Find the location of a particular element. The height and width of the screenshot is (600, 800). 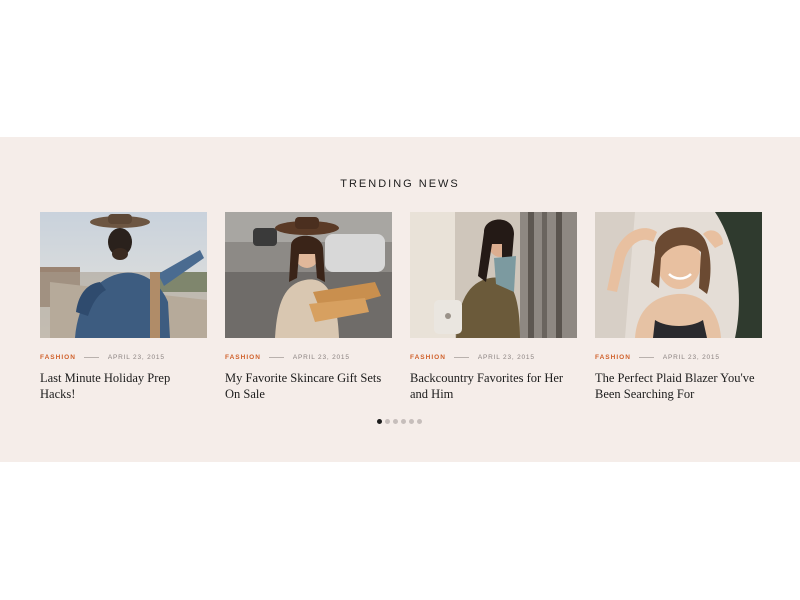

section-title: TRENDING NEWS is located at coordinates (400, 184).